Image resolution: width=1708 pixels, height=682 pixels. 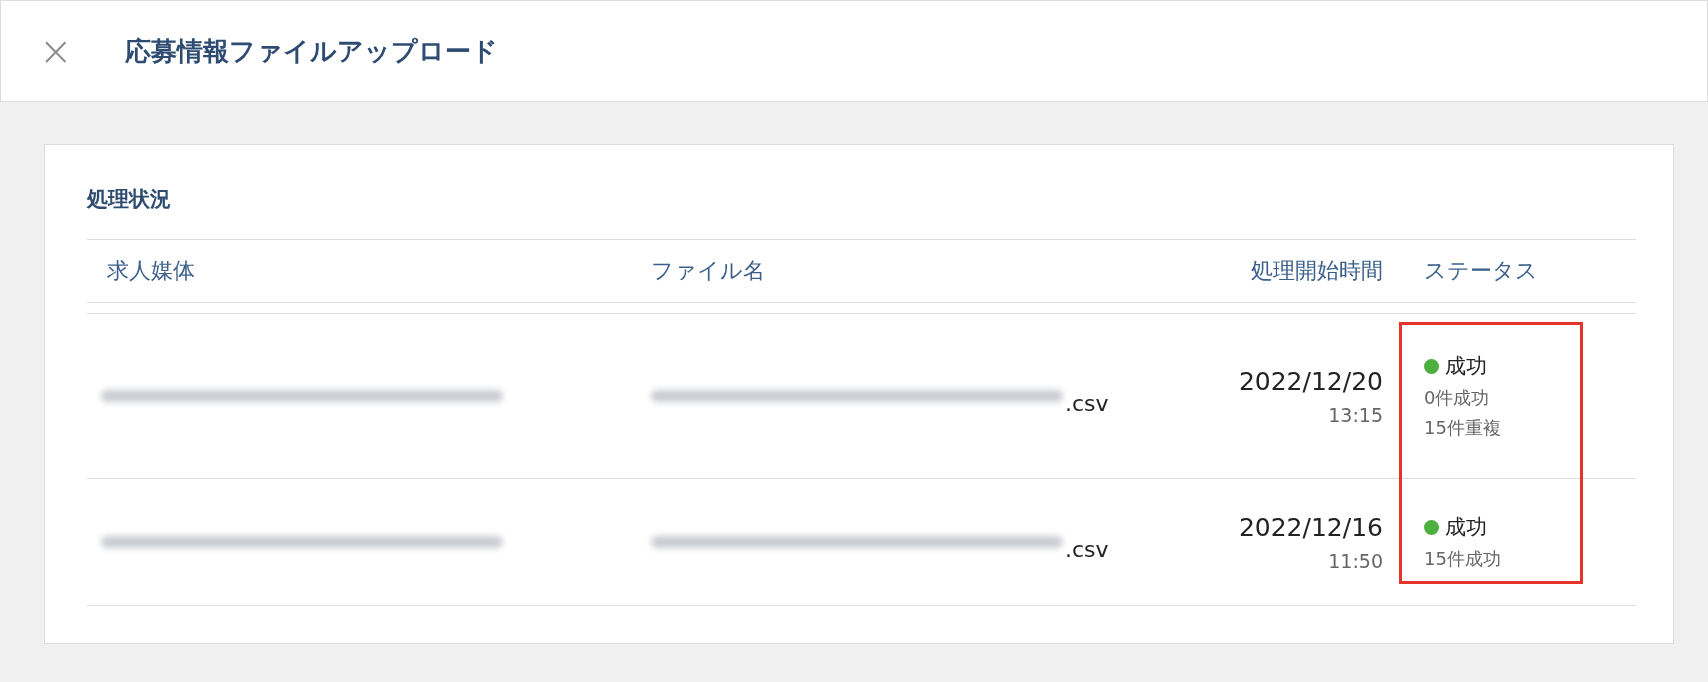 I want to click on column-header: ファイル名, so click(x=708, y=271).